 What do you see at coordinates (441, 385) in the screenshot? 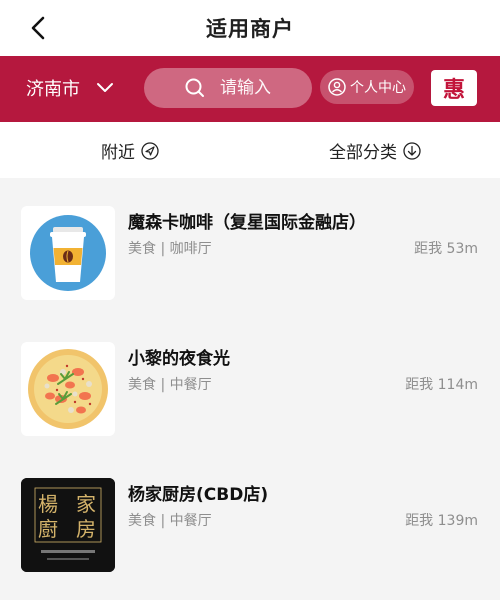
I see `merchant-distance: 距我 114m` at bounding box center [441, 385].